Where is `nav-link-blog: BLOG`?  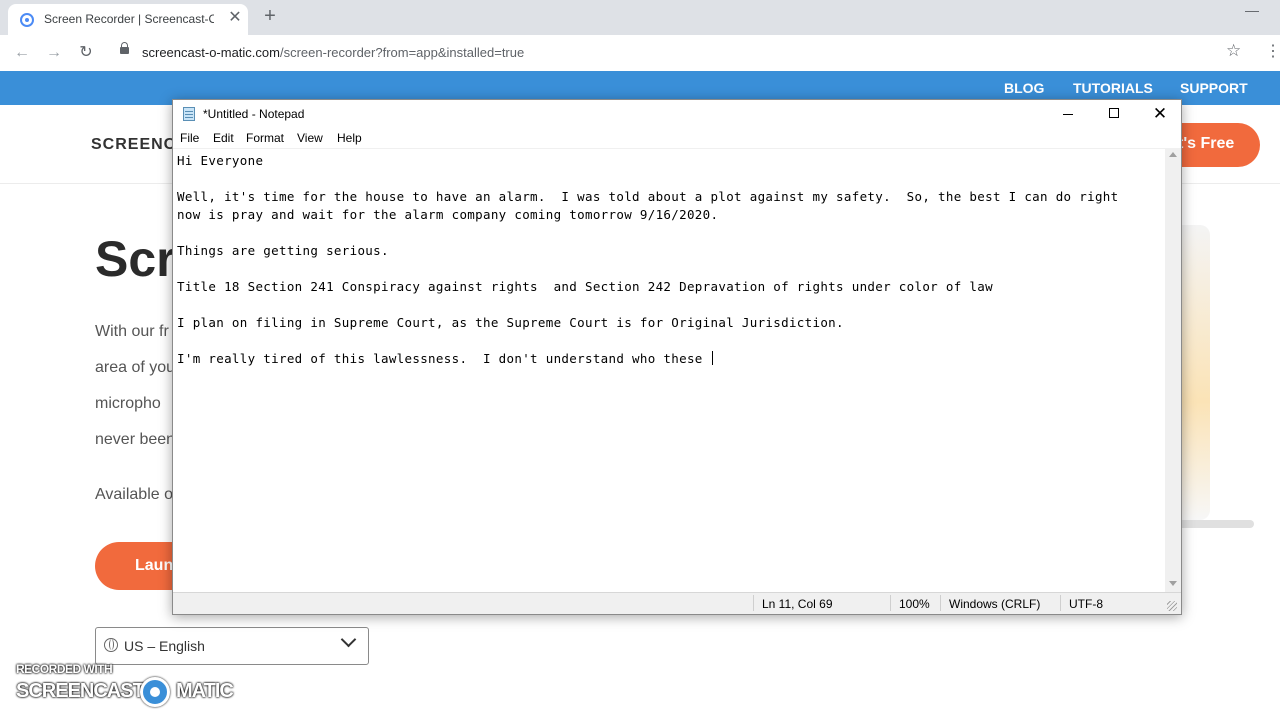
nav-link-blog: BLOG is located at coordinates (1024, 88).